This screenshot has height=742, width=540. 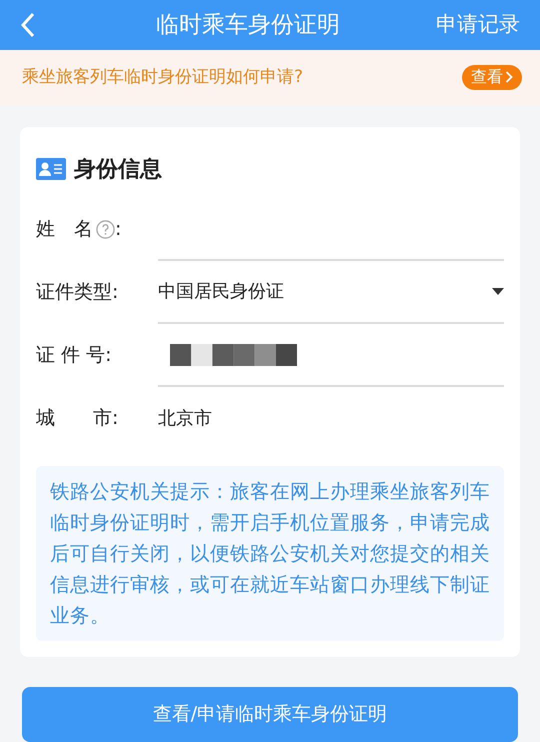 What do you see at coordinates (478, 25) in the screenshot?
I see `records-link: 申请记录` at bounding box center [478, 25].